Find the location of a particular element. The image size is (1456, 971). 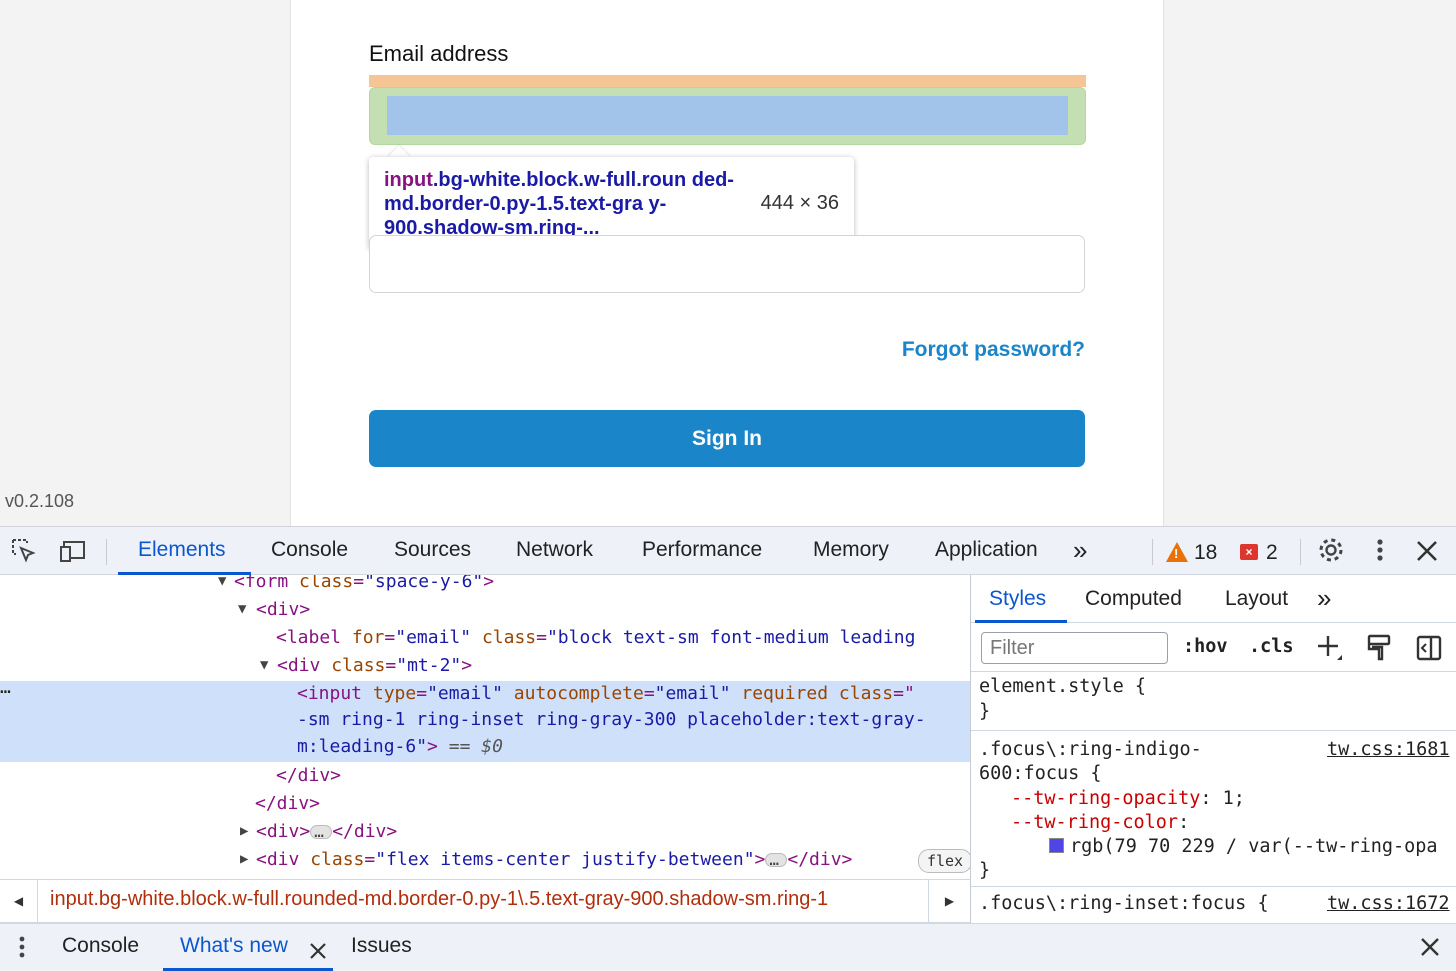

sign-in-button: Sign In is located at coordinates (727, 438).